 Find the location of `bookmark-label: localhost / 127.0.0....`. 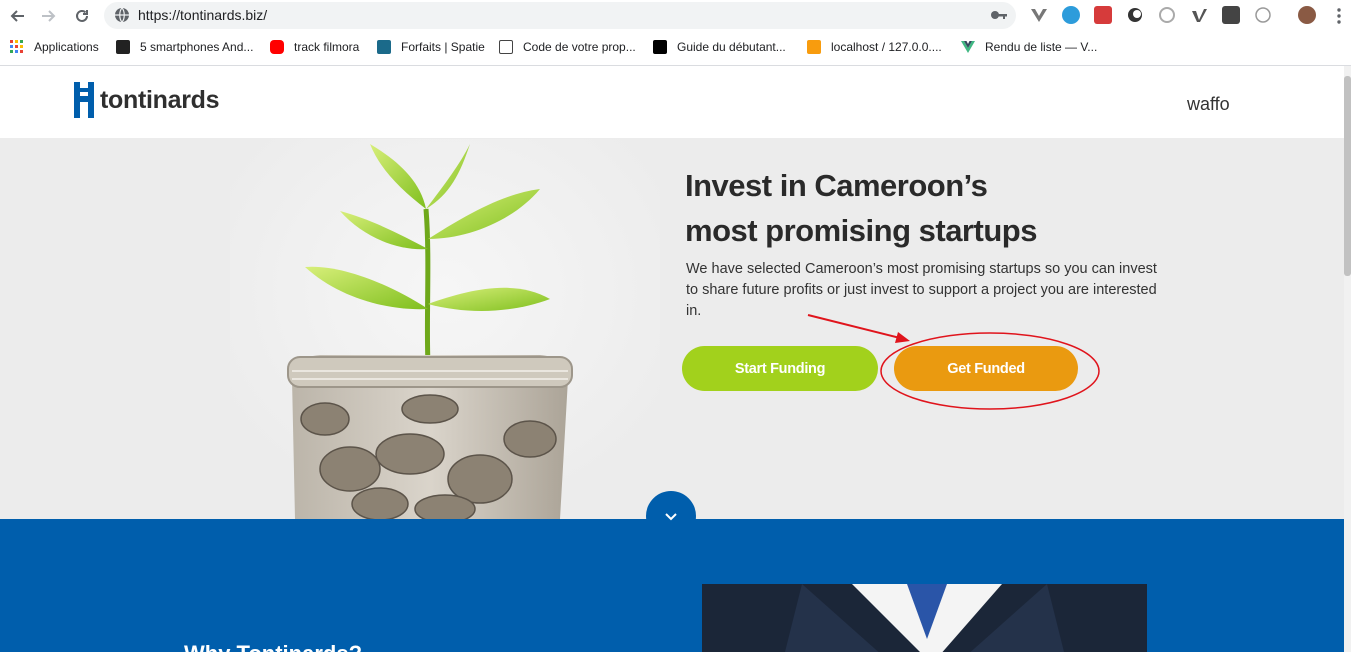

bookmark-label: localhost / 127.0.0.... is located at coordinates (886, 47).